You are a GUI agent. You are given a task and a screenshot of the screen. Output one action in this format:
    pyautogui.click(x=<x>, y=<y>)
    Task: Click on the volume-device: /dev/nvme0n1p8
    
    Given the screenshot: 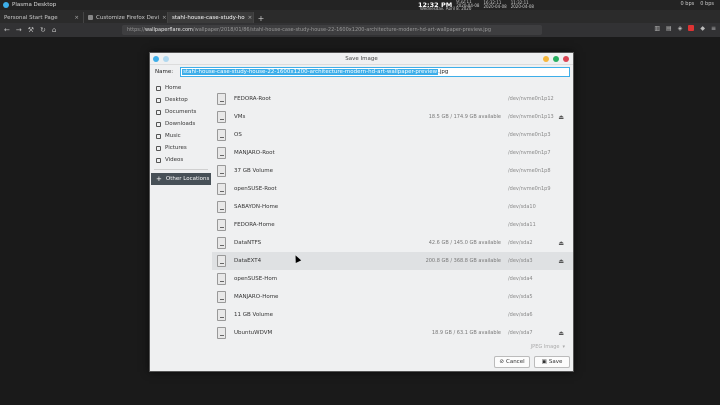 What is the action you would take?
    pyautogui.click(x=529, y=171)
    